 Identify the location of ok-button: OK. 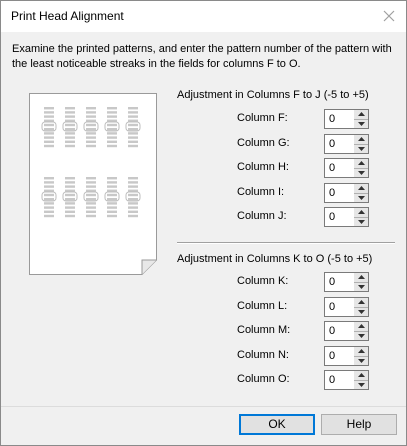
(277, 424).